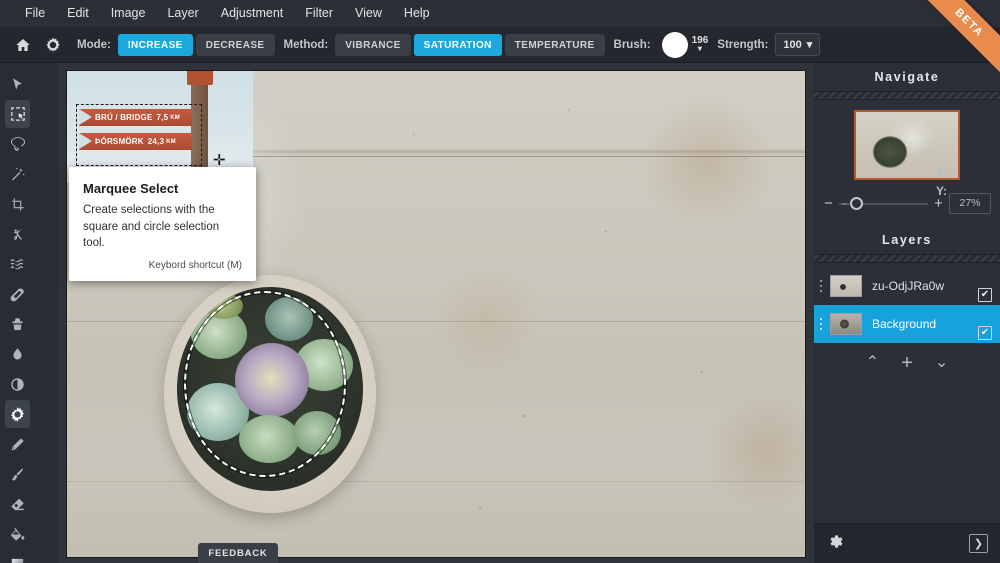 This screenshot has width=1000, height=563. What do you see at coordinates (907, 77) in the screenshot?
I see `navigate-panel-title: Navigate` at bounding box center [907, 77].